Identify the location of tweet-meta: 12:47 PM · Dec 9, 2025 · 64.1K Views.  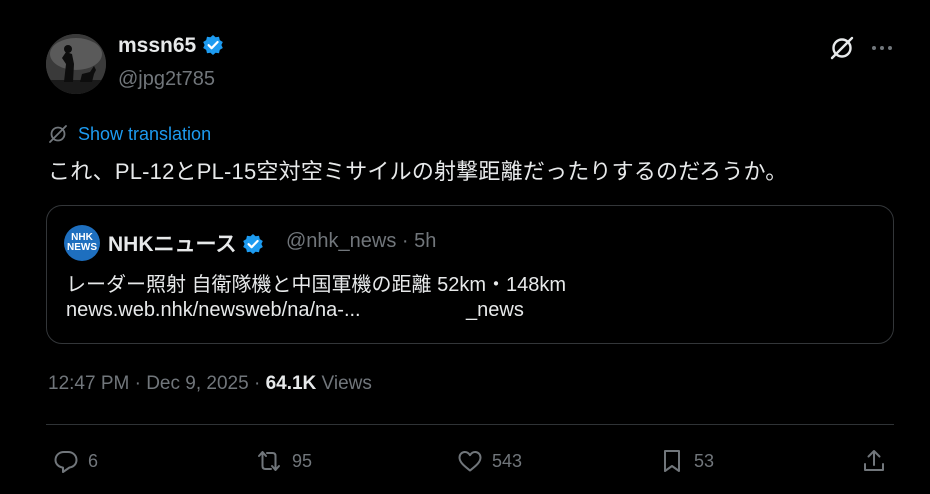
(210, 384).